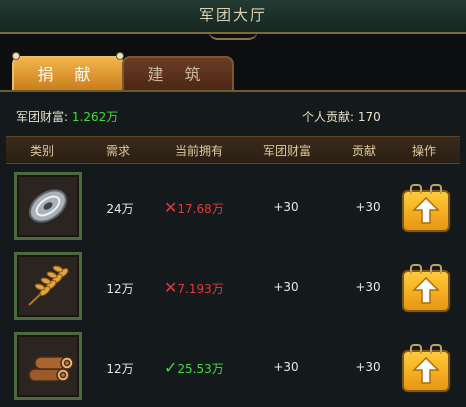 The height and width of the screenshot is (407, 466). I want to click on table-header: 类别 需求 当前拥有 军团财富 贡献 操作, so click(233, 150).